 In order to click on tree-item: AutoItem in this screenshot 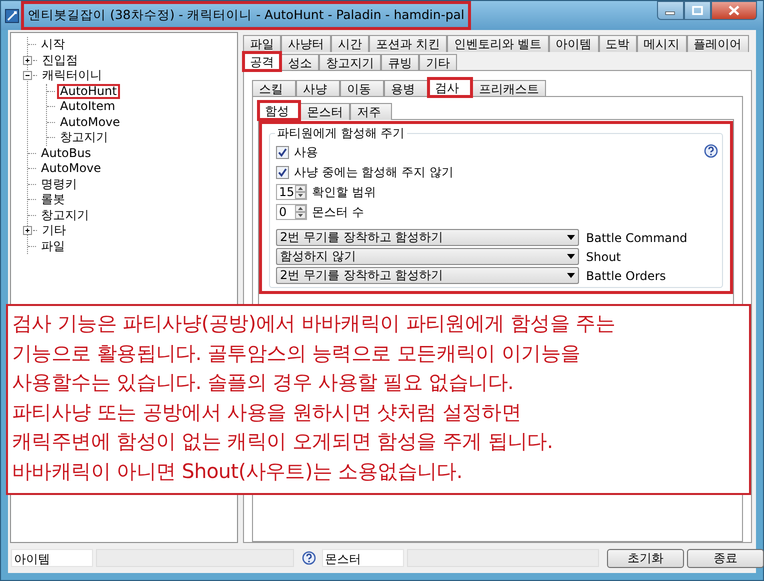, I will do `click(87, 106)`.